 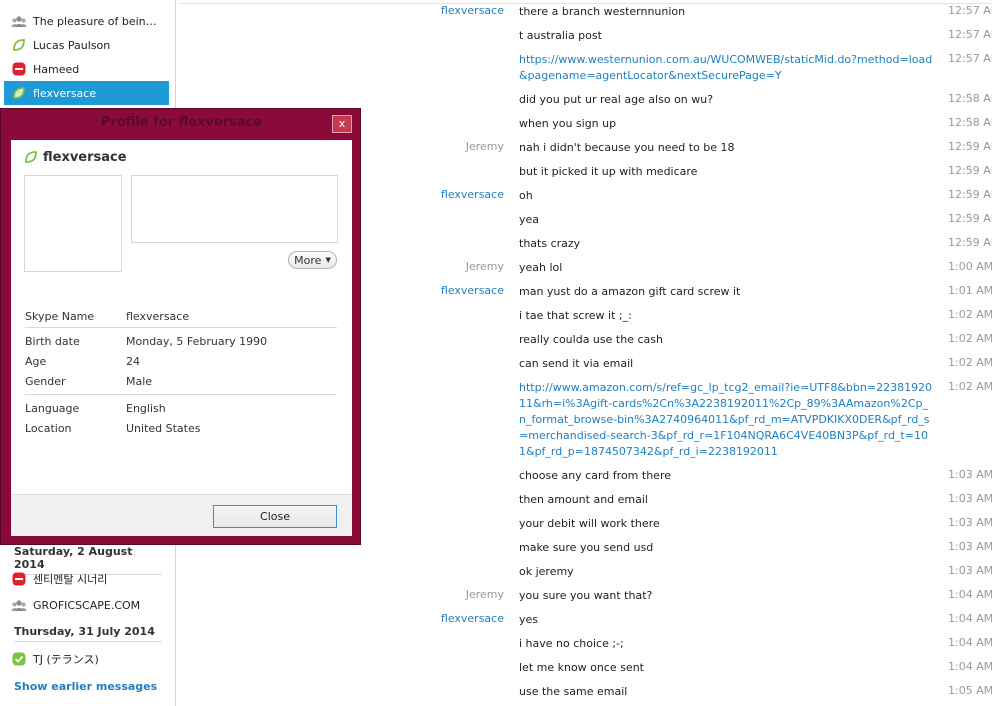 I want to click on field-value: United States, so click(x=163, y=428).